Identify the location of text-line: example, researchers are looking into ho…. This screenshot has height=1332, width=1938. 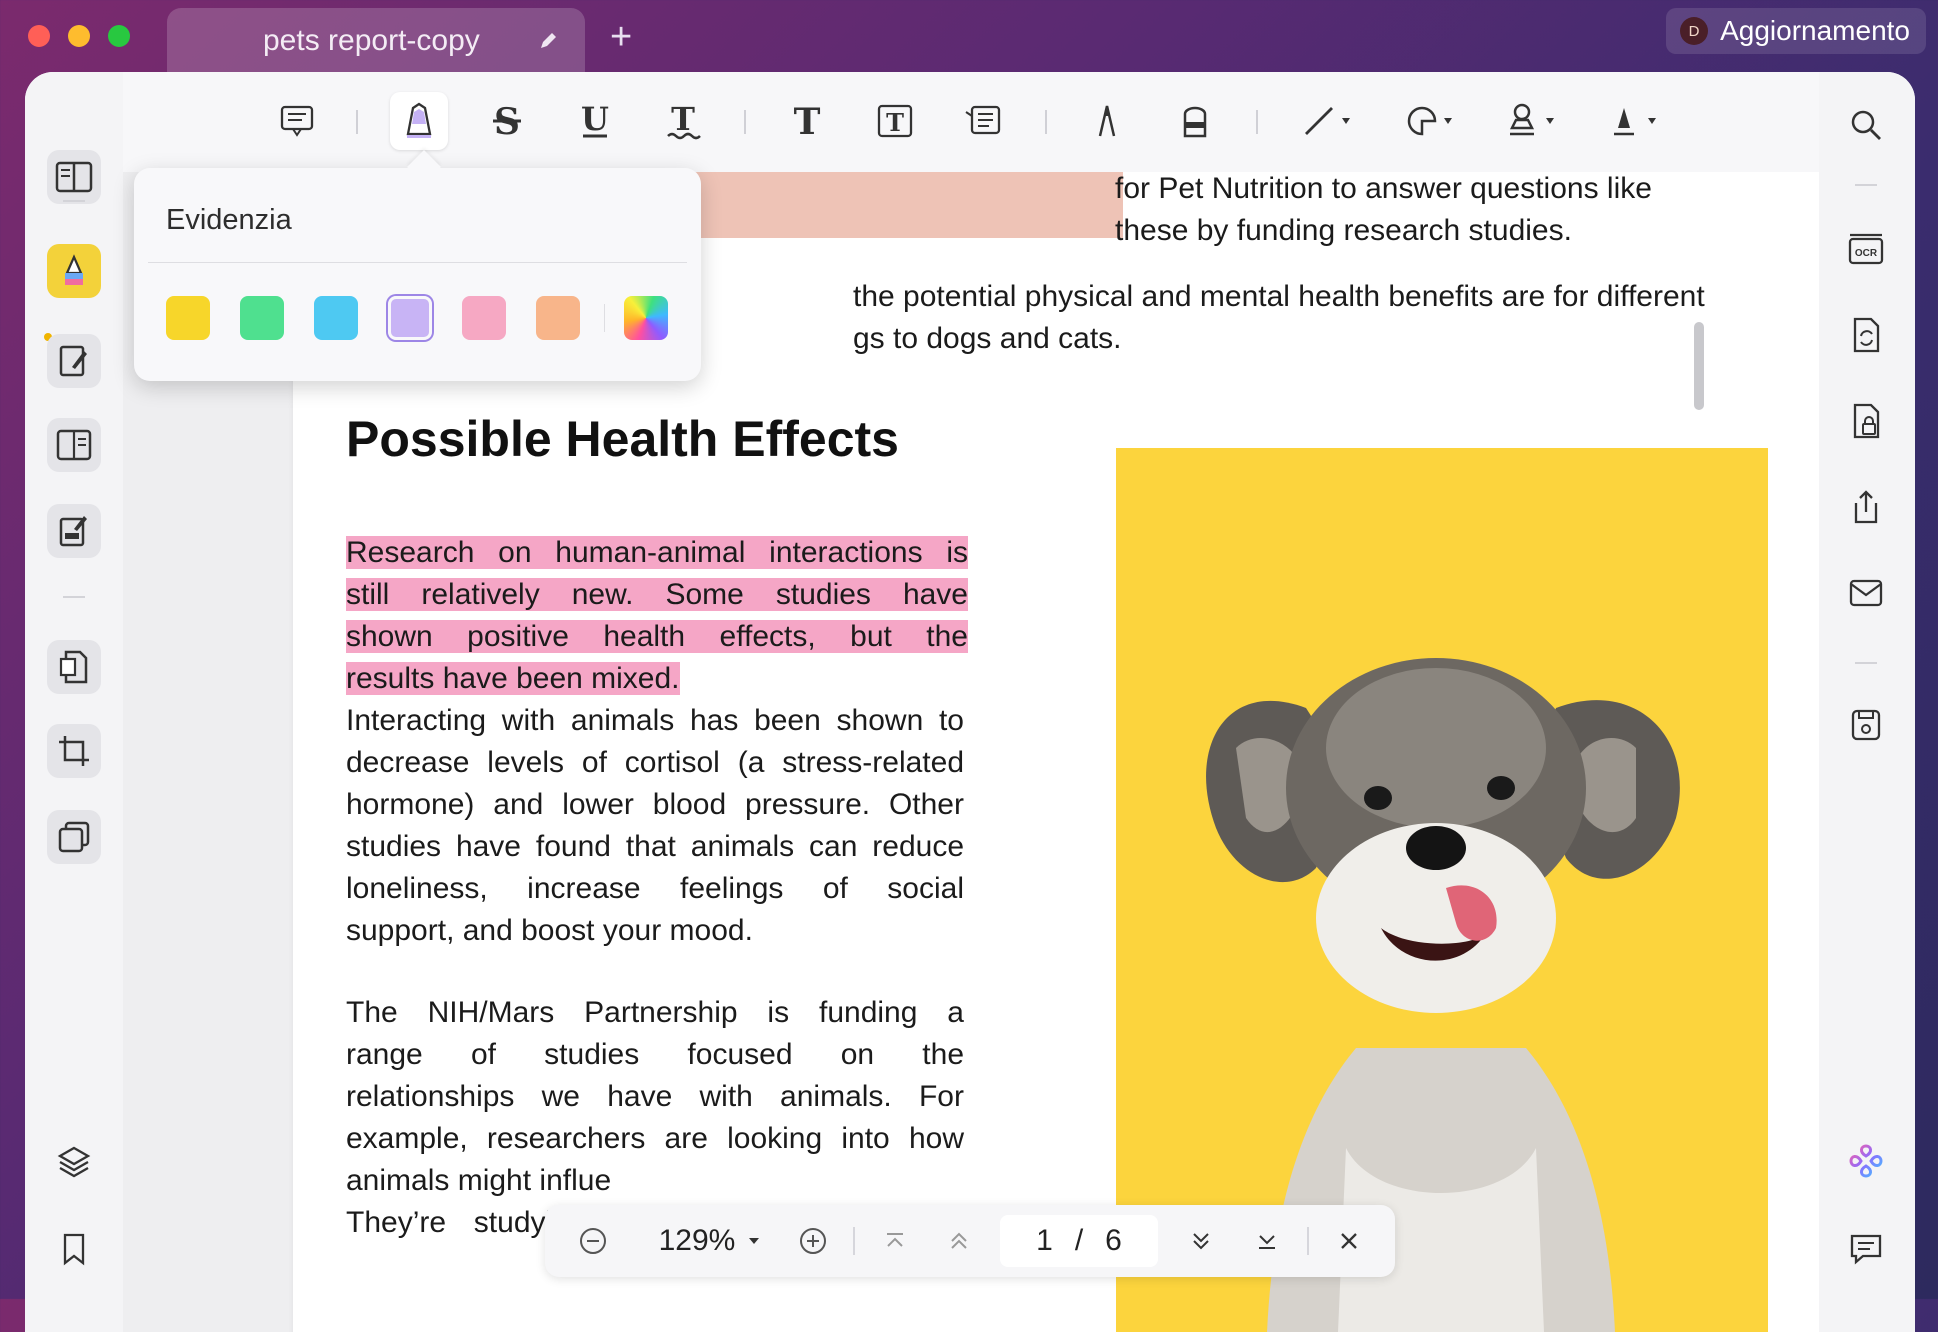
(655, 1138).